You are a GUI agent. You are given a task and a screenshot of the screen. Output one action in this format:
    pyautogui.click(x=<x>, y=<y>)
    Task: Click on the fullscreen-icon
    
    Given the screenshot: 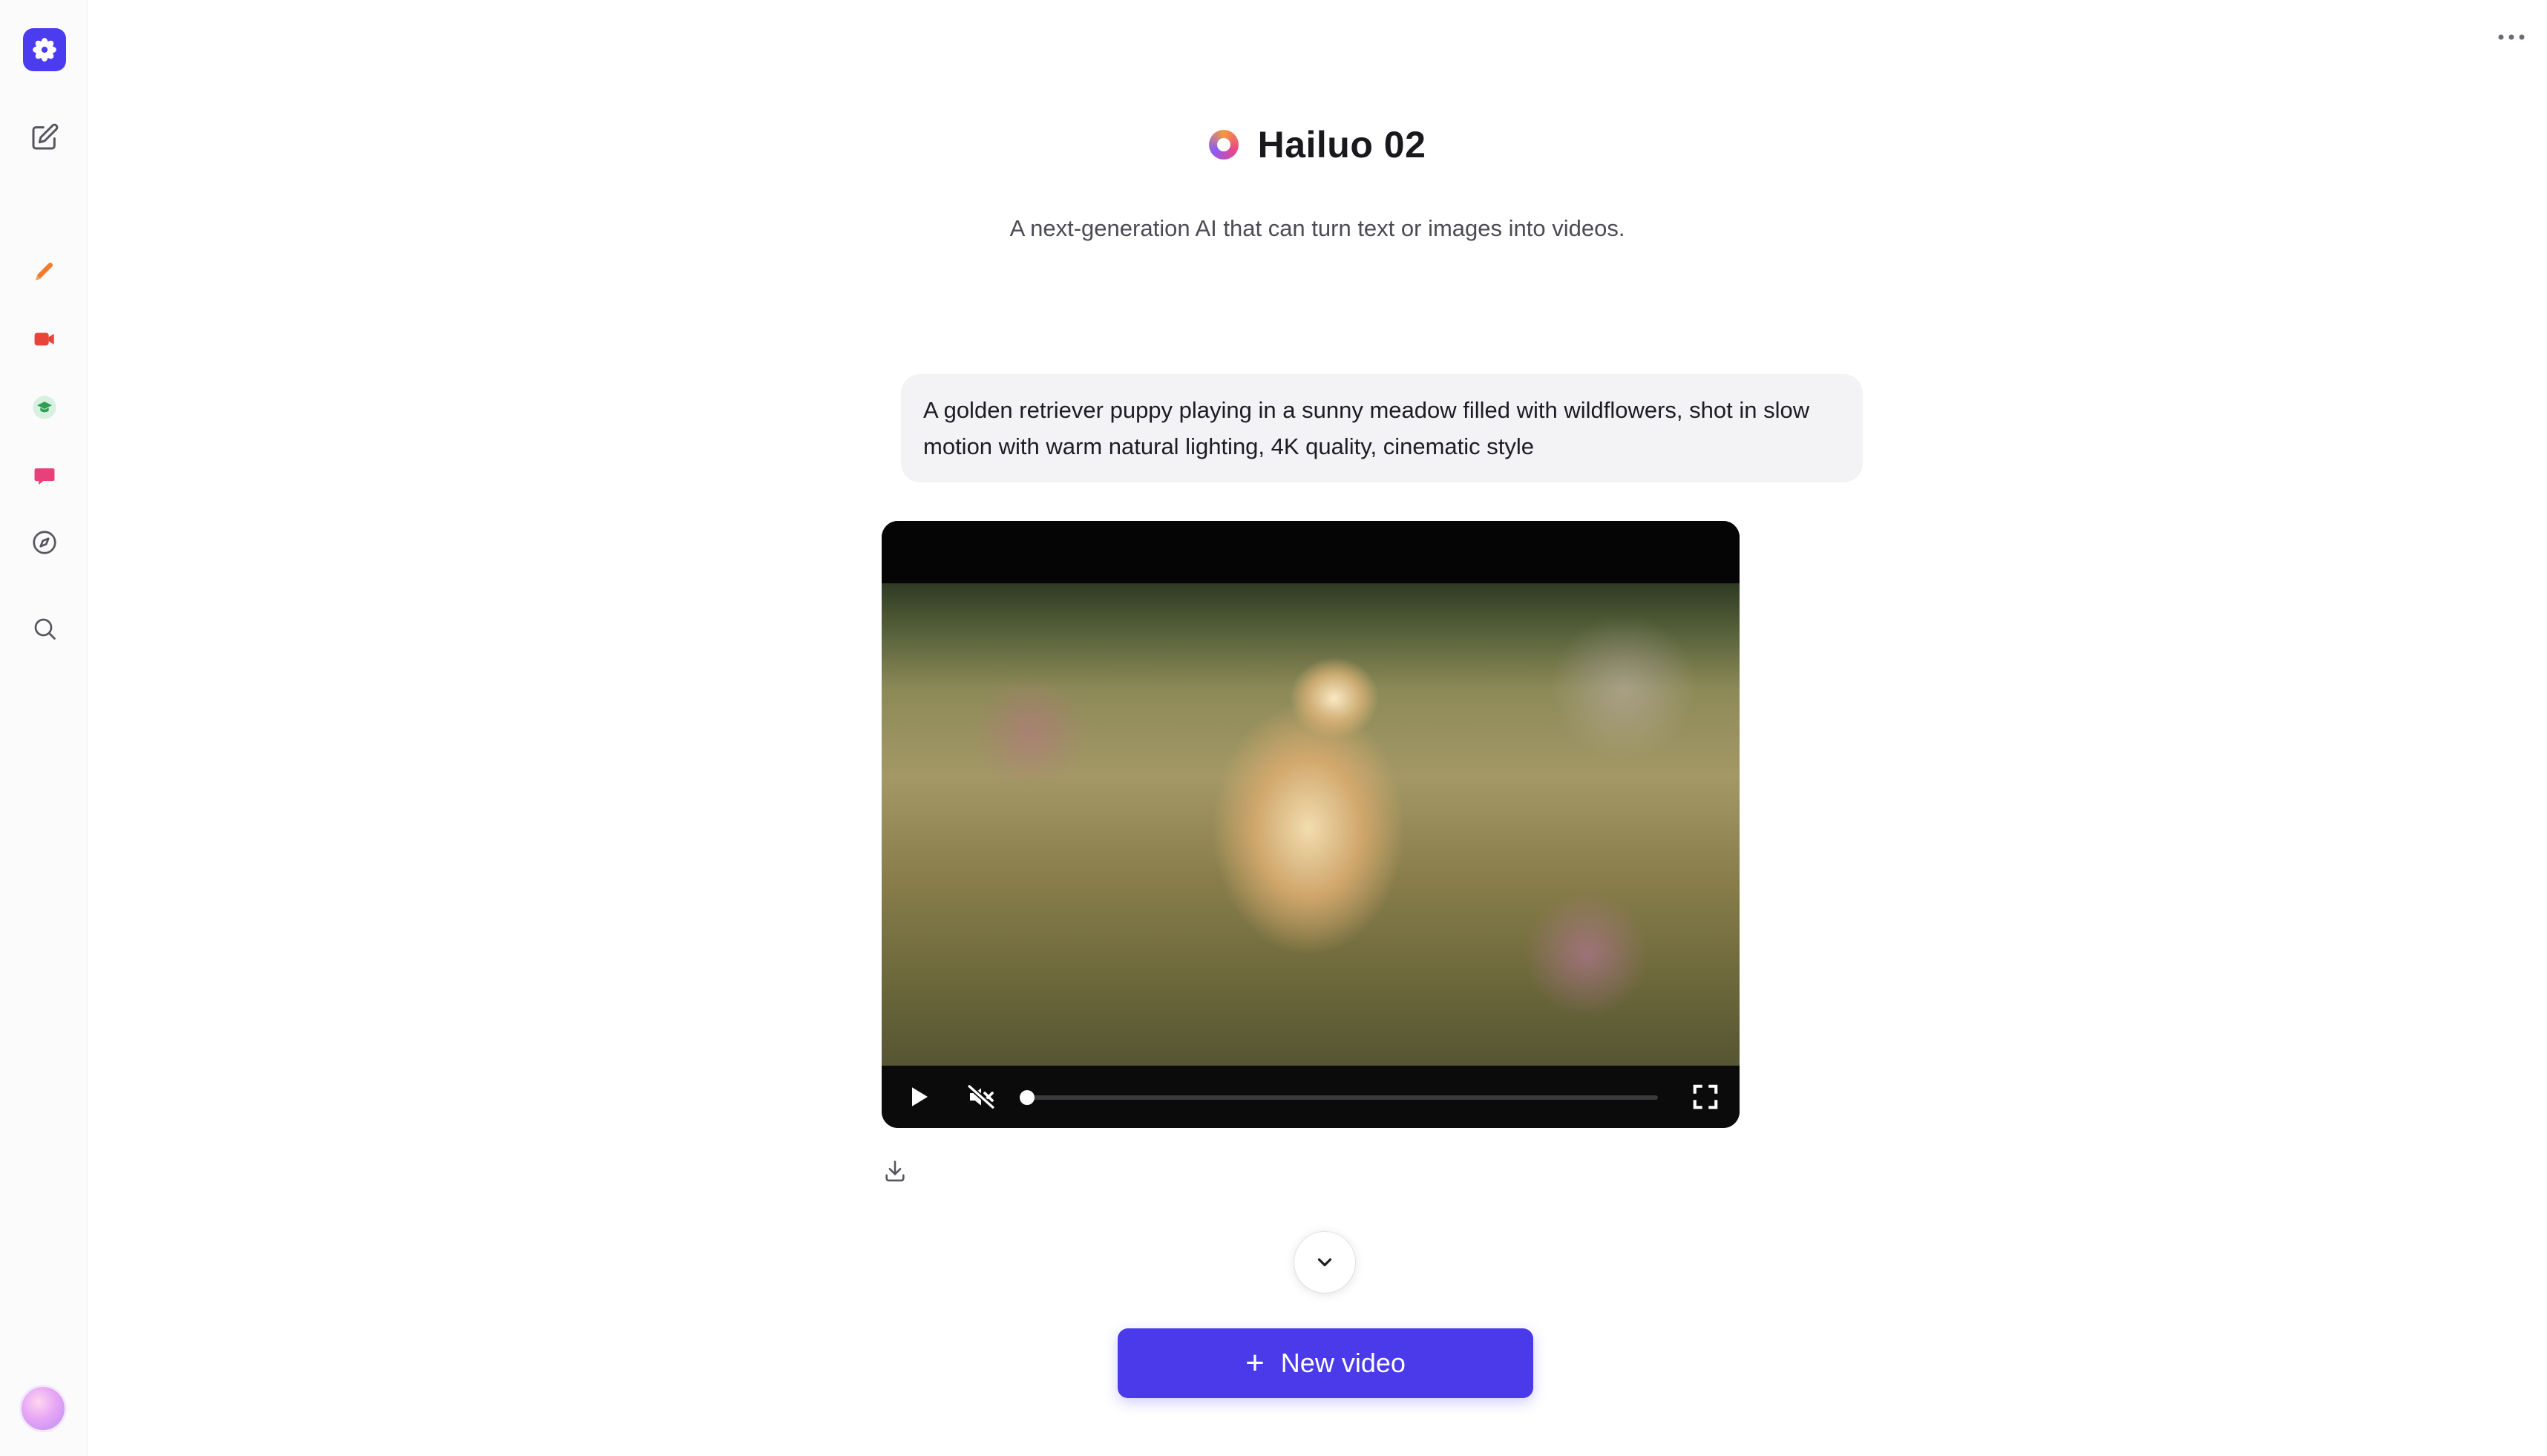 What is the action you would take?
    pyautogui.click(x=1705, y=1097)
    